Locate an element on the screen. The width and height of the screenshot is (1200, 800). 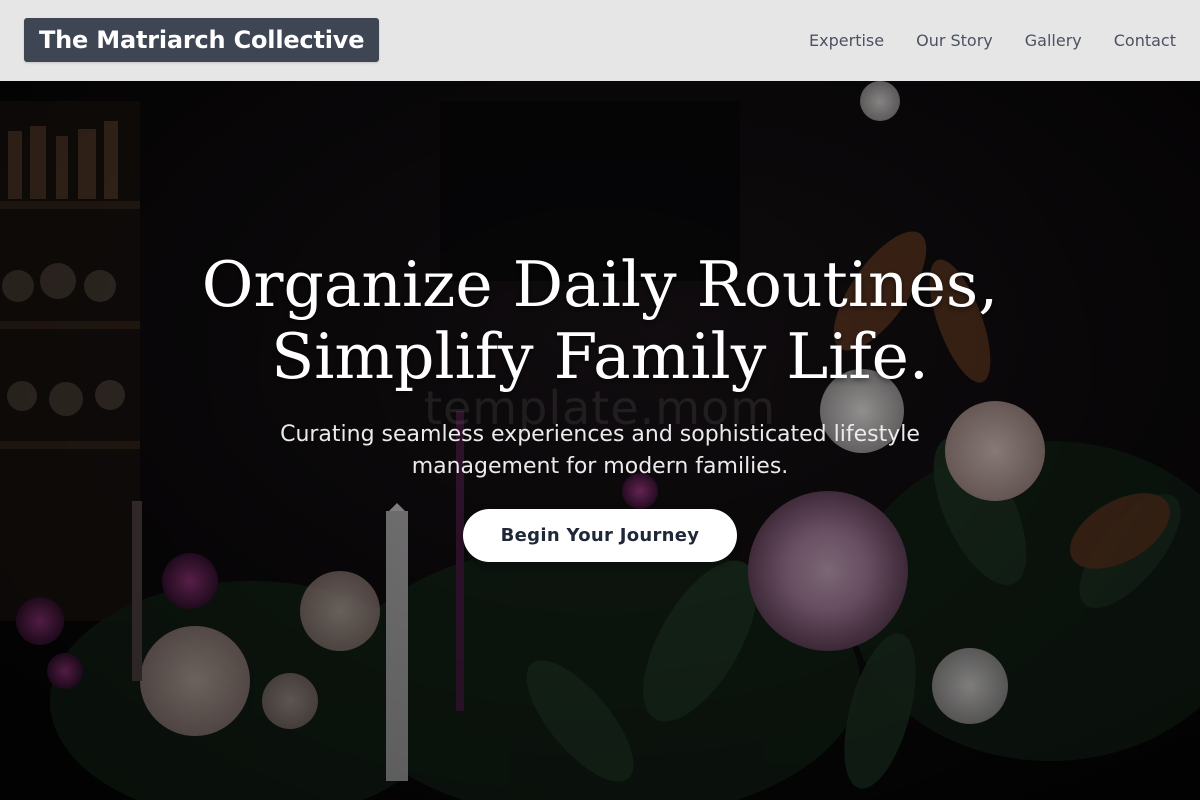
brand-logo: The Matriarch Collective is located at coordinates (202, 40).